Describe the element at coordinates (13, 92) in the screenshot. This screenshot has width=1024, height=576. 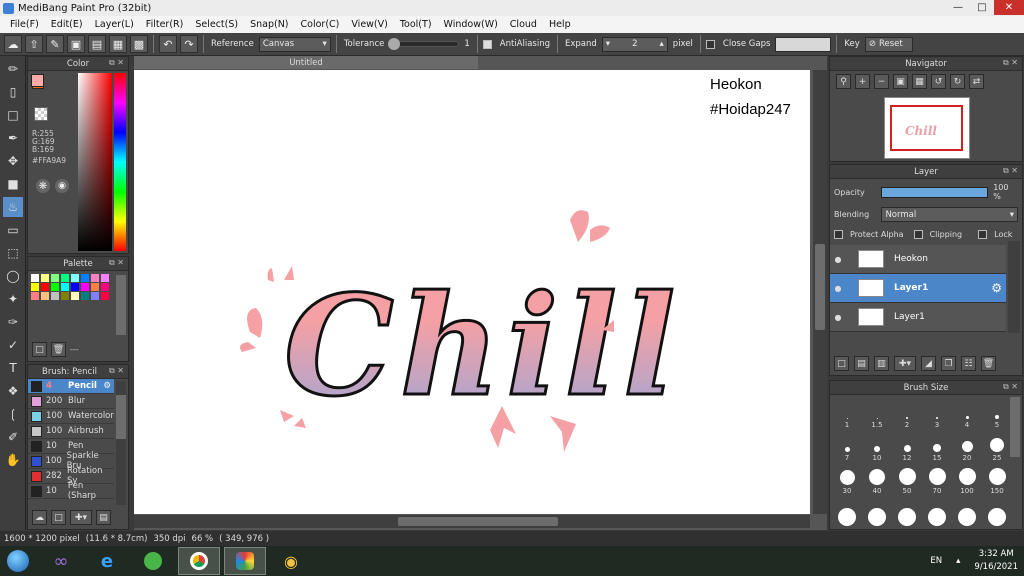
I see `eraser-tool-icon: ▯` at that location.